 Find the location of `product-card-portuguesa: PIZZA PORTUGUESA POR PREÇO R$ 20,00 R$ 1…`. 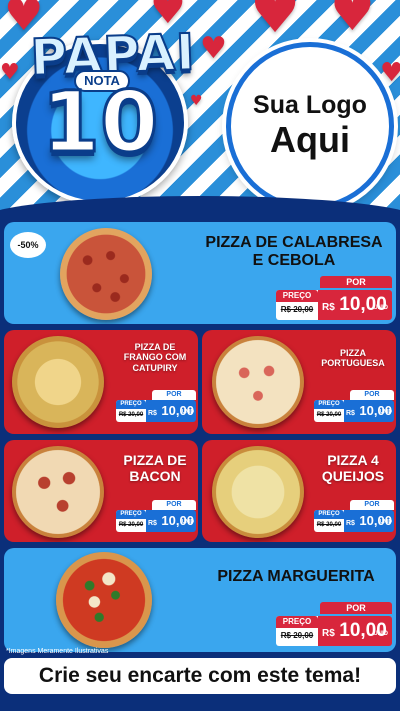

product-card-portuguesa: PIZZA PORTUGUESA POR PREÇO R$ 20,00 R$ 1… is located at coordinates (299, 382).